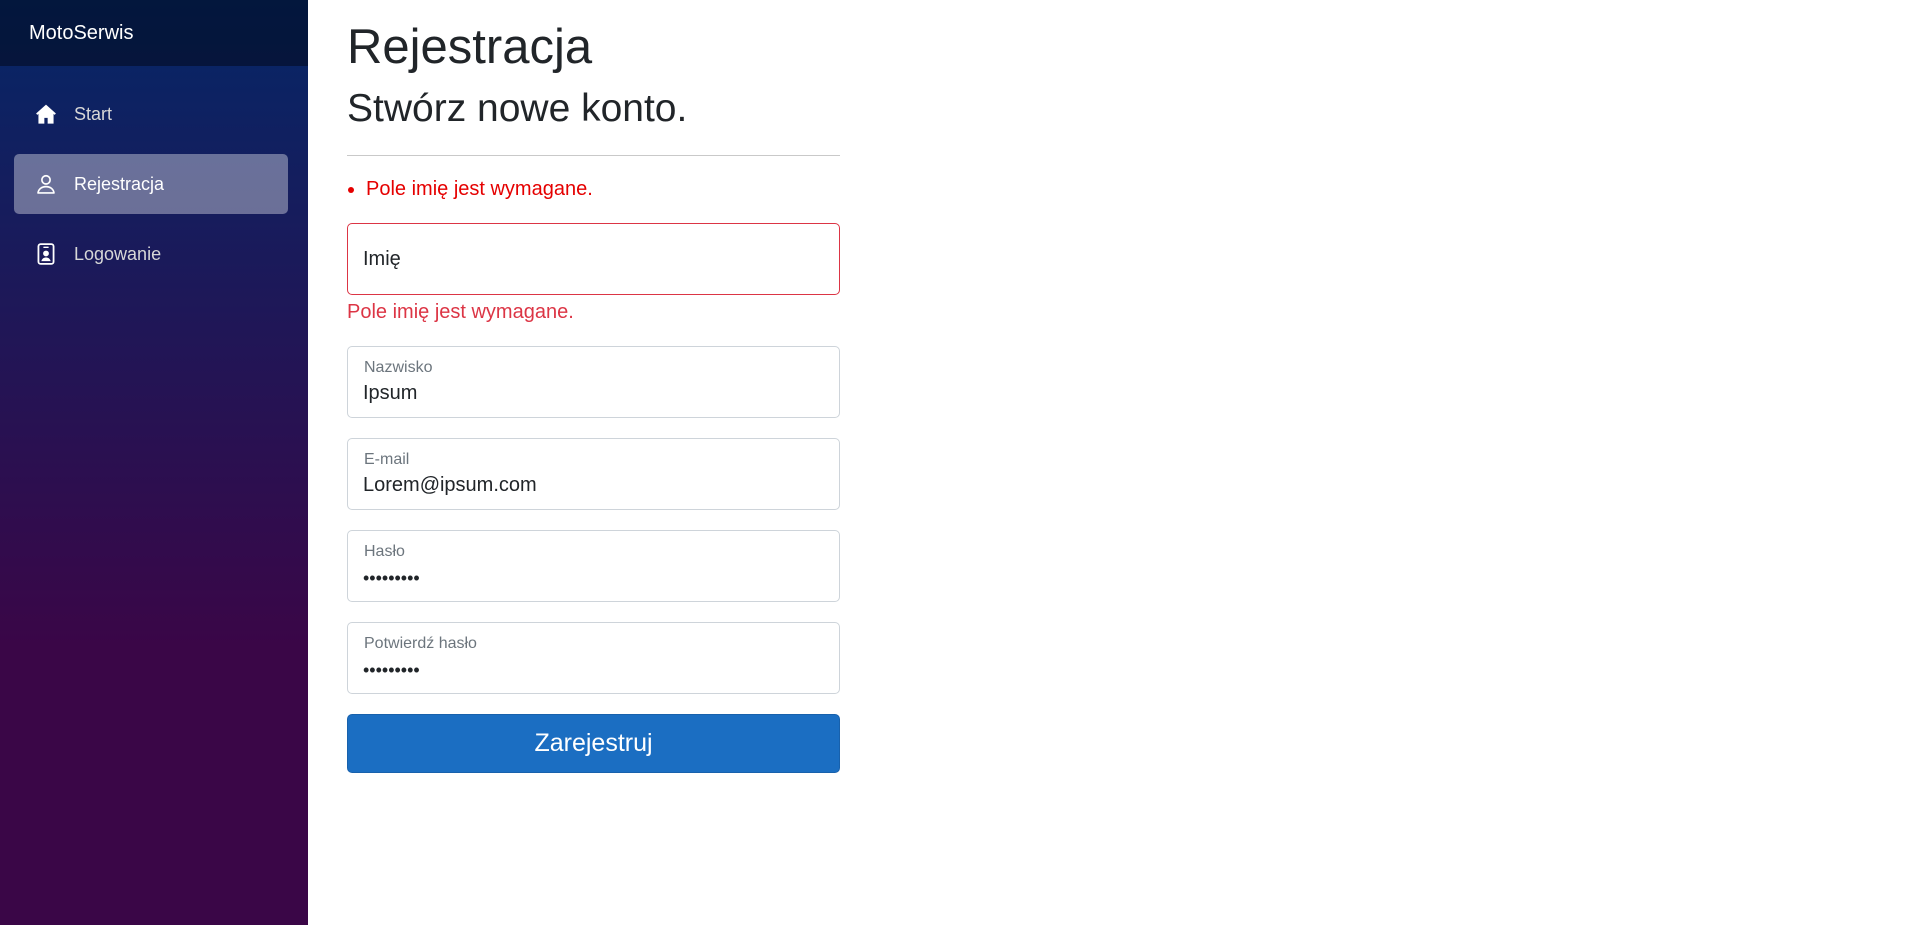 This screenshot has height=925, width=1906. What do you see at coordinates (593, 473) in the screenshot?
I see `email-field: E-mail Lorem@ipsum.com` at bounding box center [593, 473].